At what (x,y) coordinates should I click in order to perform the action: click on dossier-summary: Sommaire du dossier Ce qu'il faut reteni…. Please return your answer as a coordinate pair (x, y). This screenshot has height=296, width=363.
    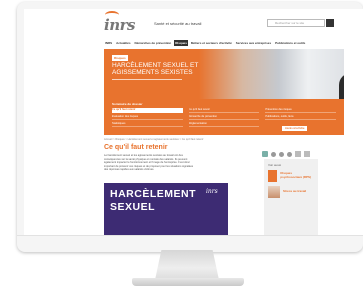
    Looking at the image, I should click on (224, 117).